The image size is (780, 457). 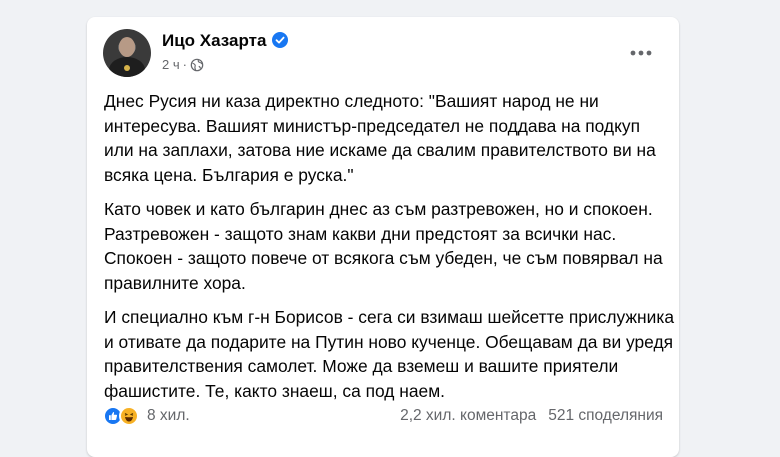 What do you see at coordinates (127, 47) in the screenshot?
I see `avatar-face` at bounding box center [127, 47].